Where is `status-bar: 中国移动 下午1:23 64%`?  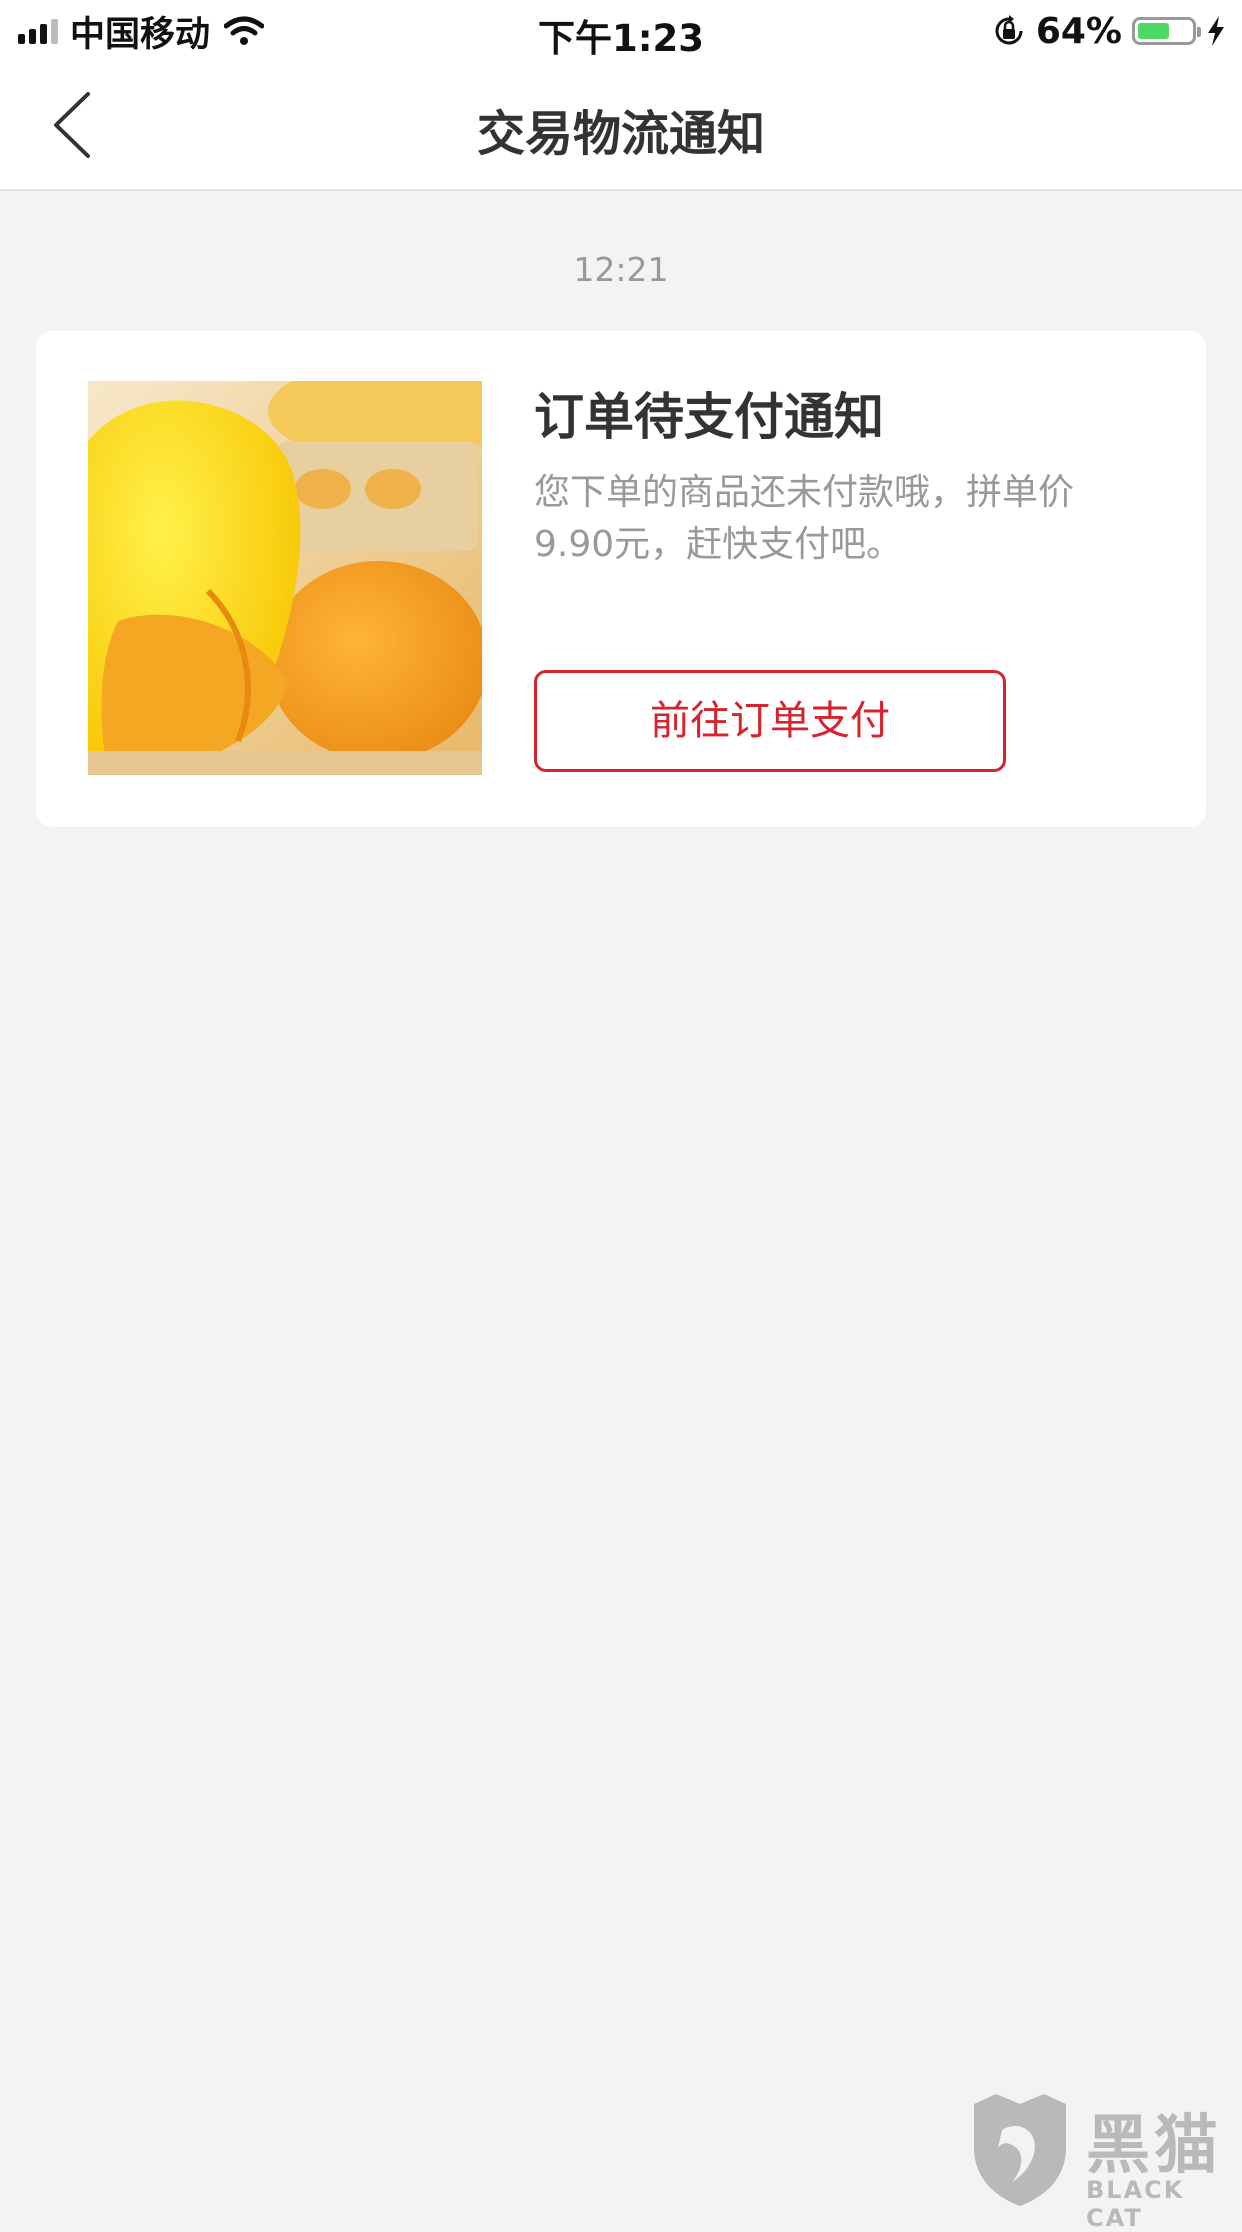
status-bar: 中国移动 下午1:23 64% is located at coordinates (621, 31).